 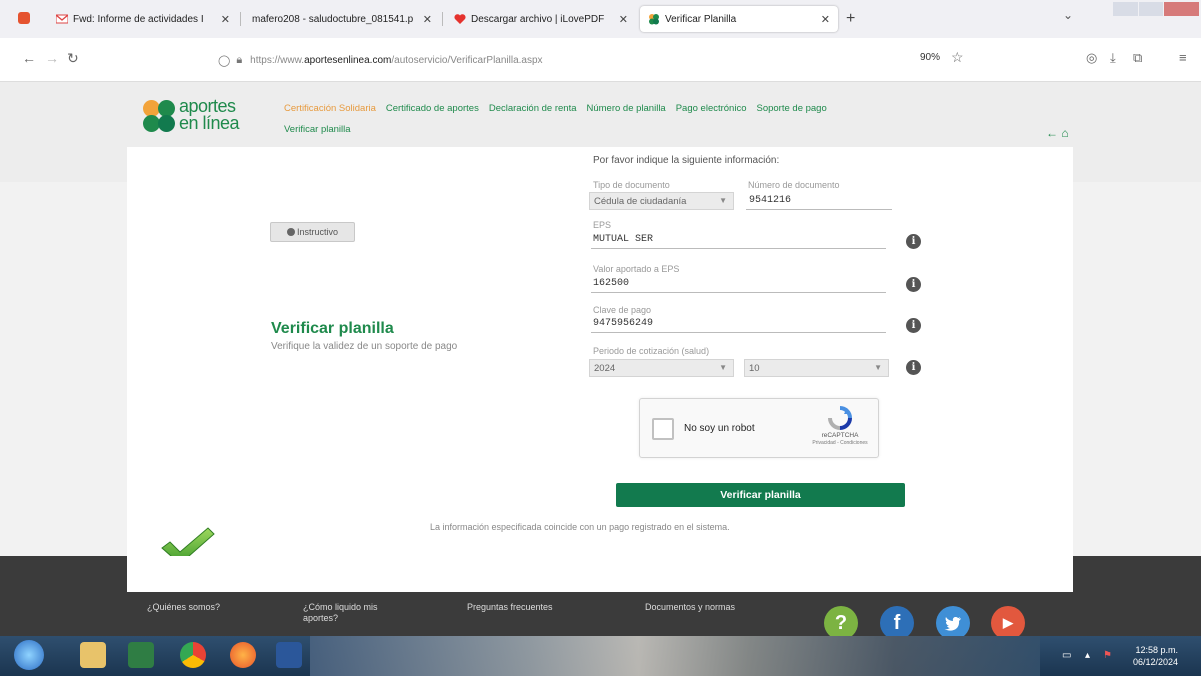 I want to click on excel-icon, so click(x=141, y=655).